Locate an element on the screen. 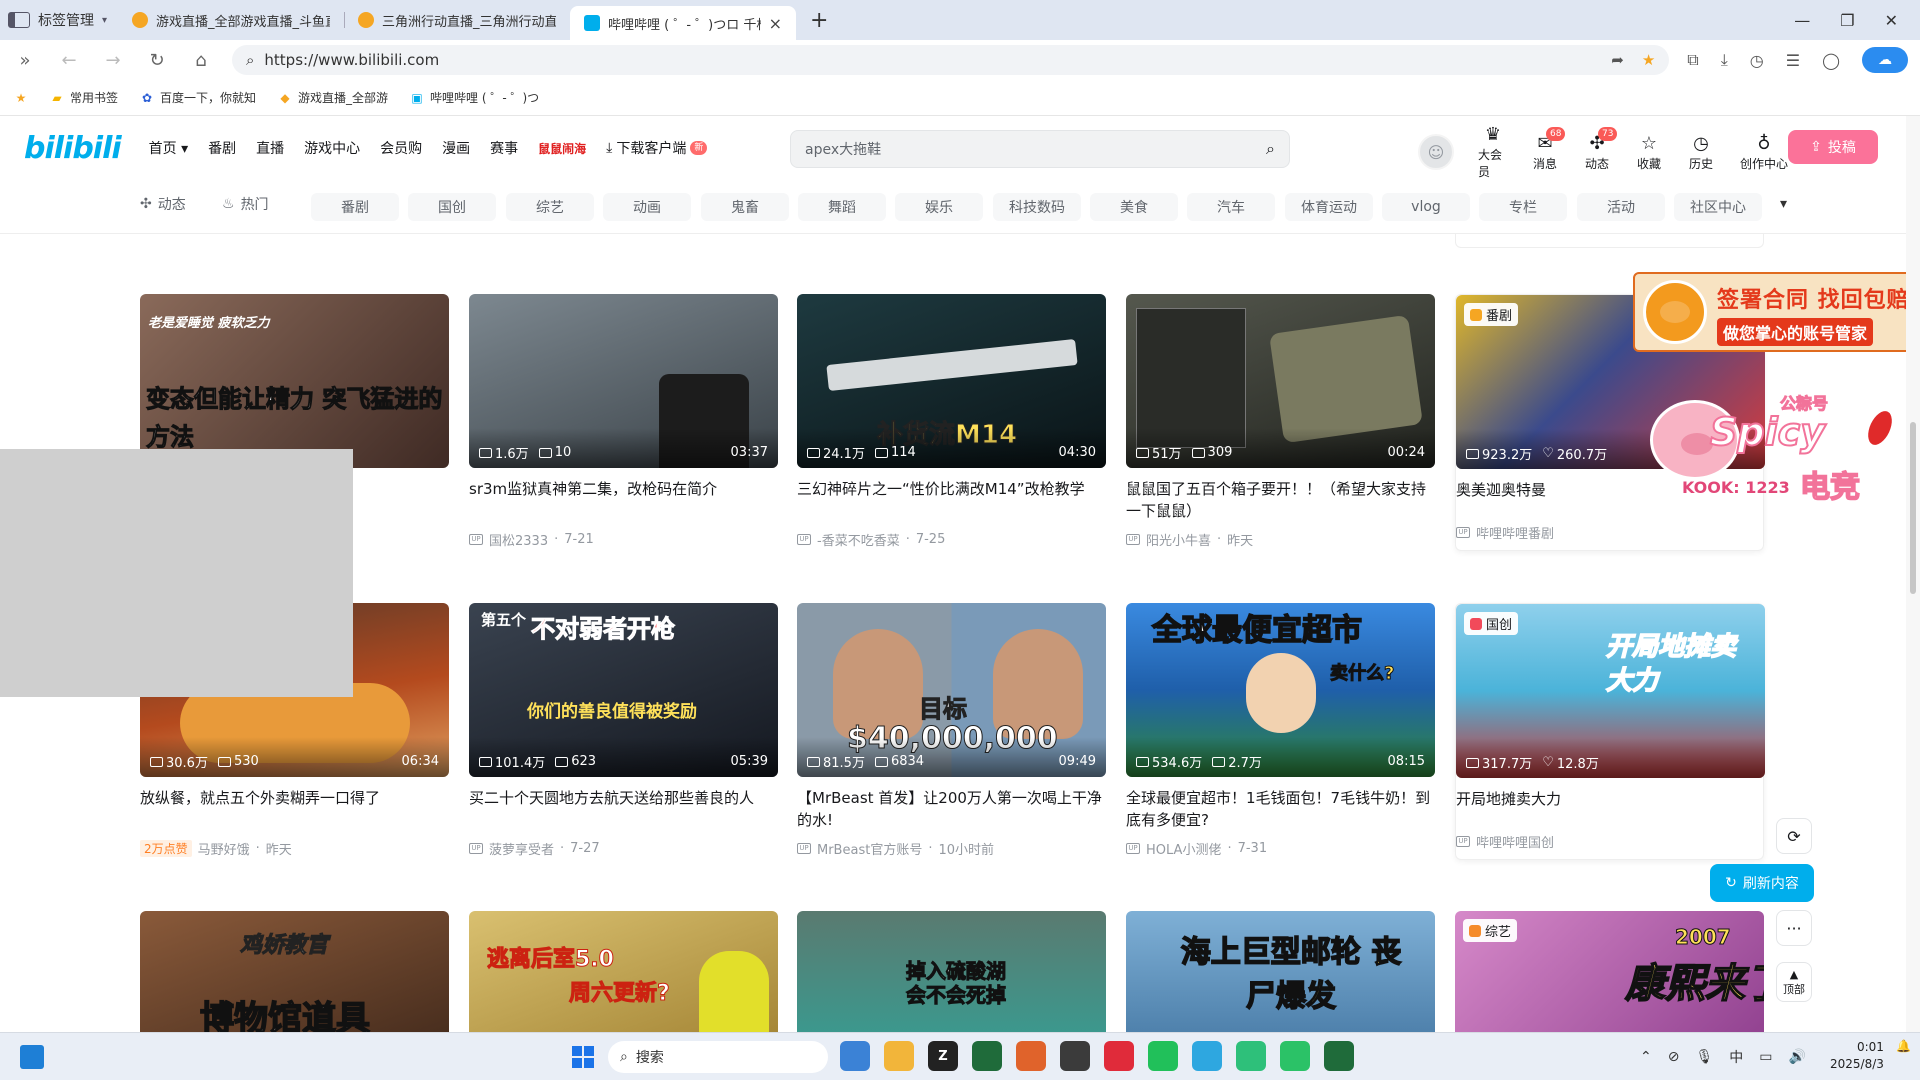  scrollbar is located at coordinates (1913, 574).